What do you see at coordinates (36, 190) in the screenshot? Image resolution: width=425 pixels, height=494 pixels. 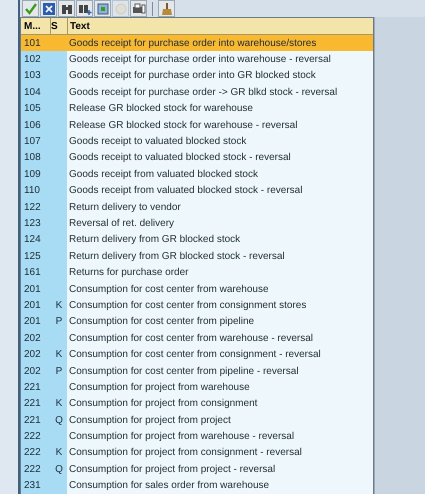 I see `table-cell: 110` at bounding box center [36, 190].